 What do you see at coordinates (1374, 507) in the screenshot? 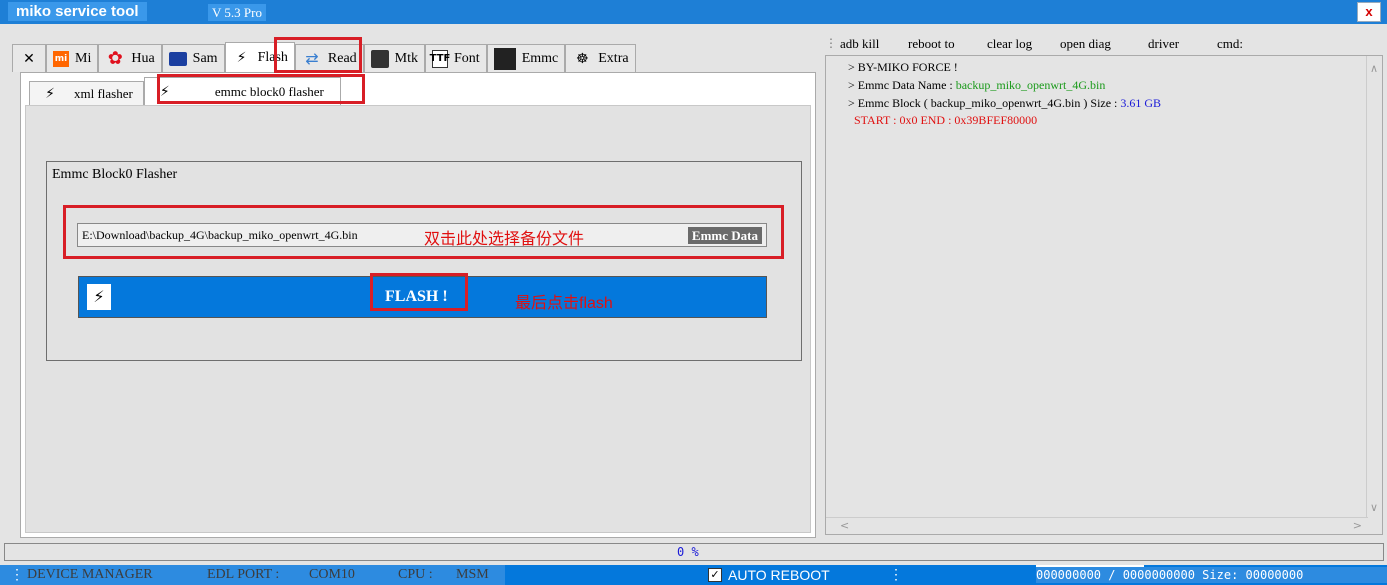
I see `scroll-down-icon: ∨` at bounding box center [1374, 507].